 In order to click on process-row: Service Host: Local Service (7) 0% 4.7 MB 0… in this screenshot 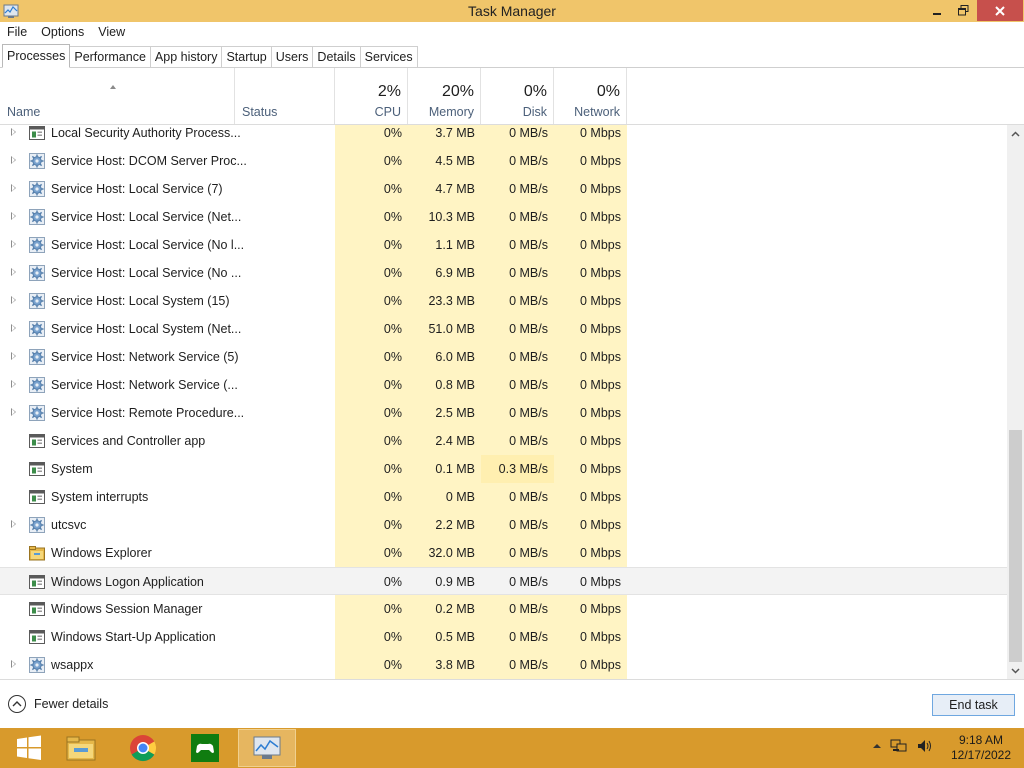, I will do `click(503, 189)`.